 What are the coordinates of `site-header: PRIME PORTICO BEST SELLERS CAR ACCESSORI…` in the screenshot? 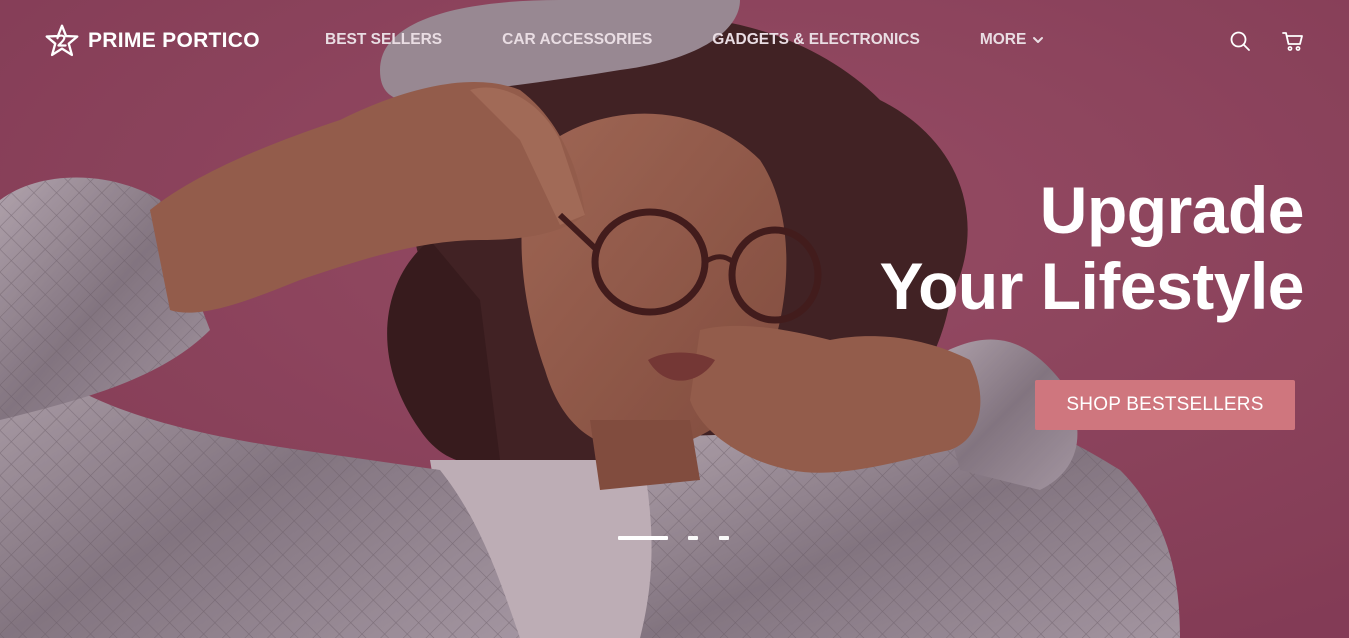 It's located at (674, 42).